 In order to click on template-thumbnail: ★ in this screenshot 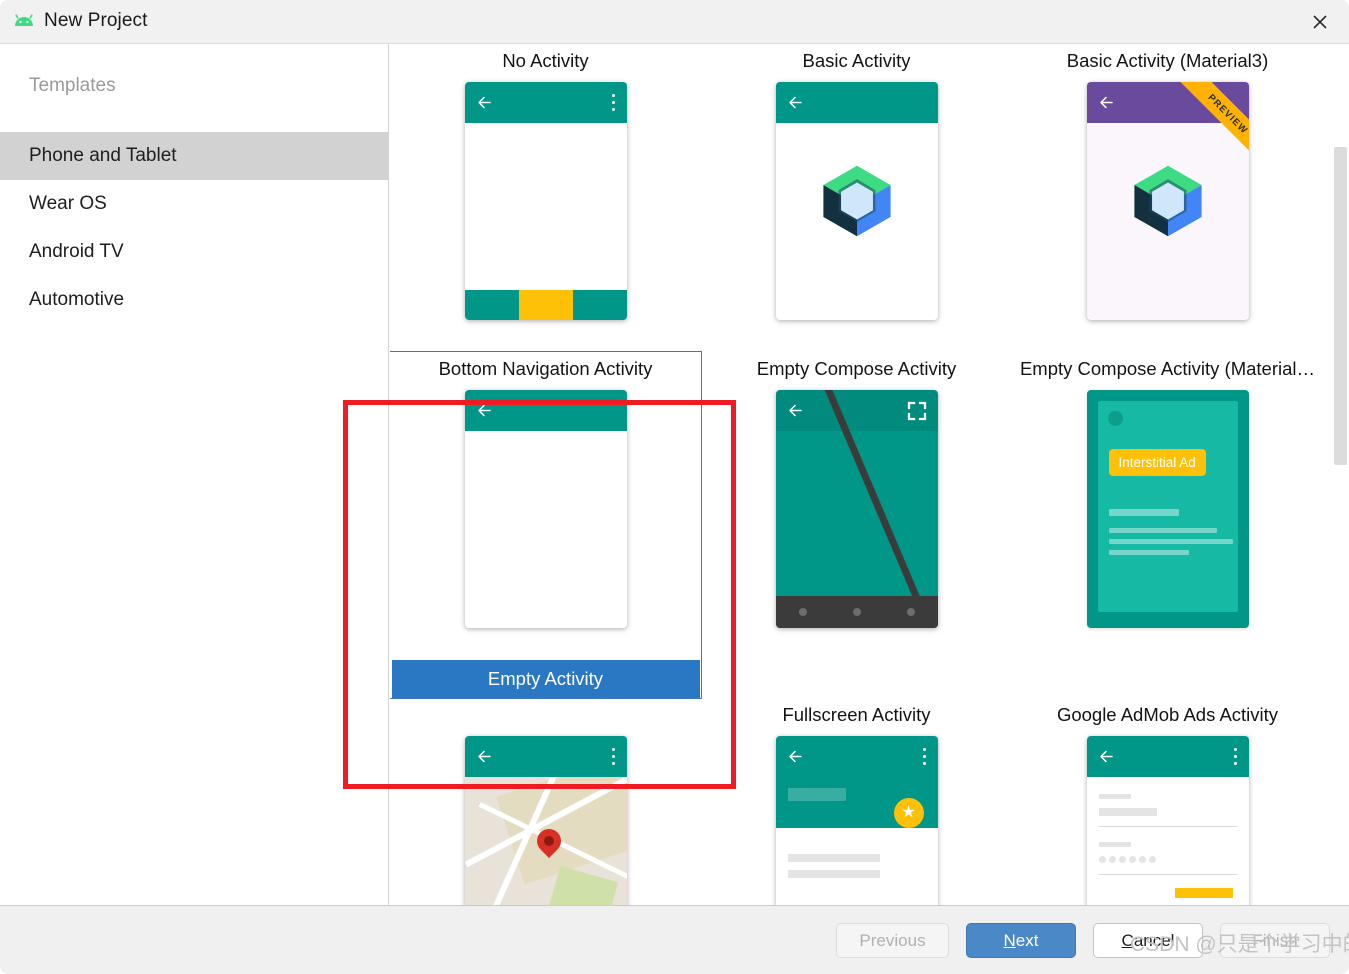, I will do `click(856, 818)`.